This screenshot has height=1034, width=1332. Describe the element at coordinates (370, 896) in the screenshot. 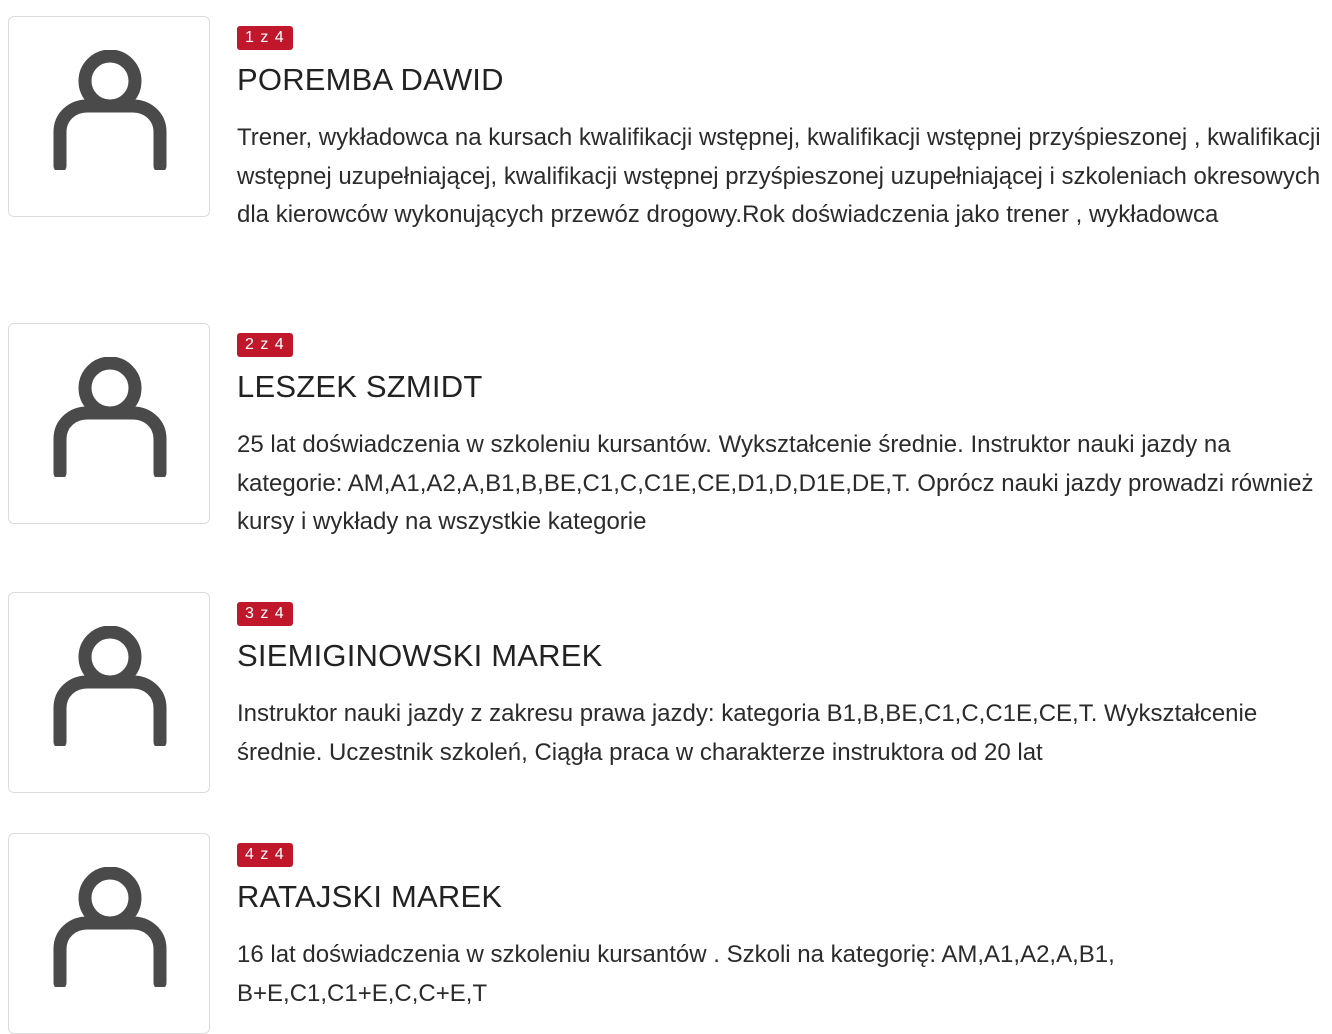

I see `instructor-name: RATAJSKI MAREK` at that location.